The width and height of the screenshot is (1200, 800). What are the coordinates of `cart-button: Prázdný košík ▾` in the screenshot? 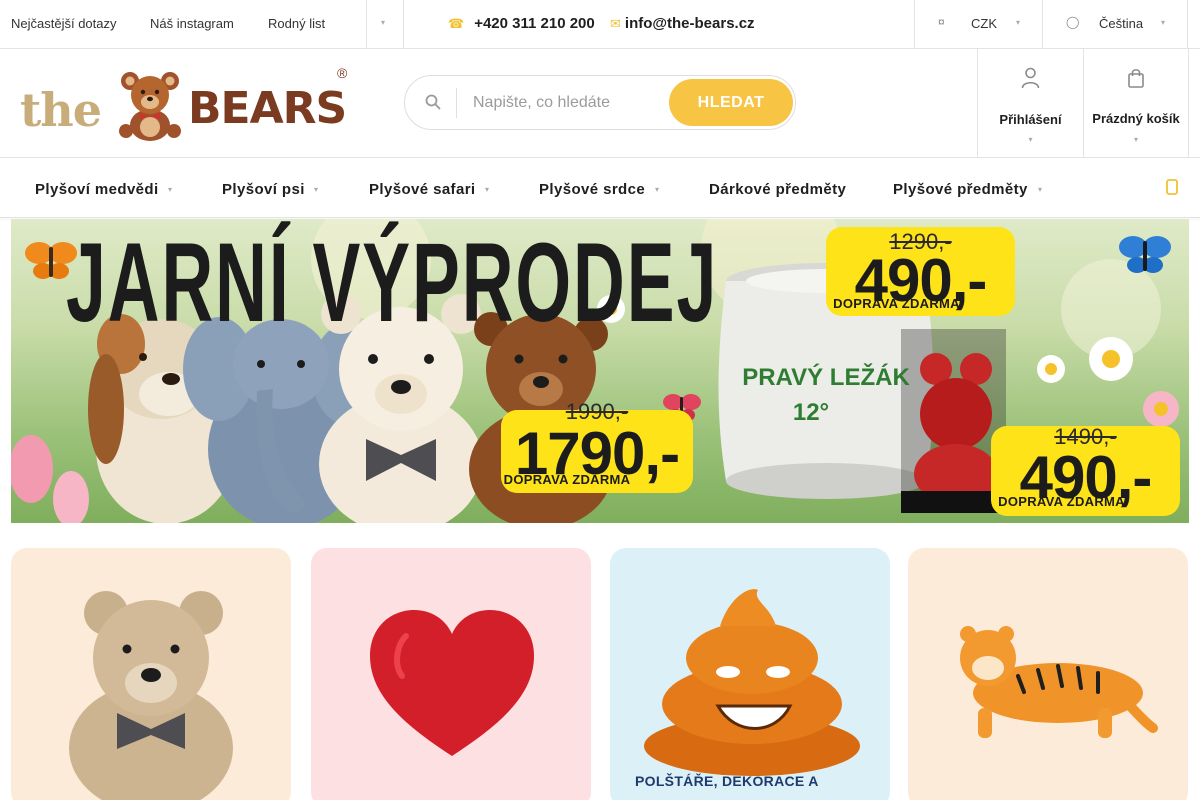 It's located at (1136, 103).